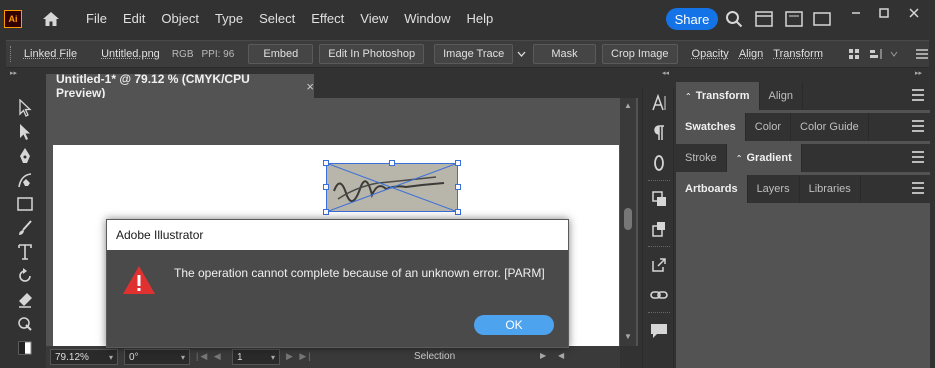 This screenshot has height=368, width=935. What do you see at coordinates (918, 95) in the screenshot?
I see `transform-panel-menu-icon` at bounding box center [918, 95].